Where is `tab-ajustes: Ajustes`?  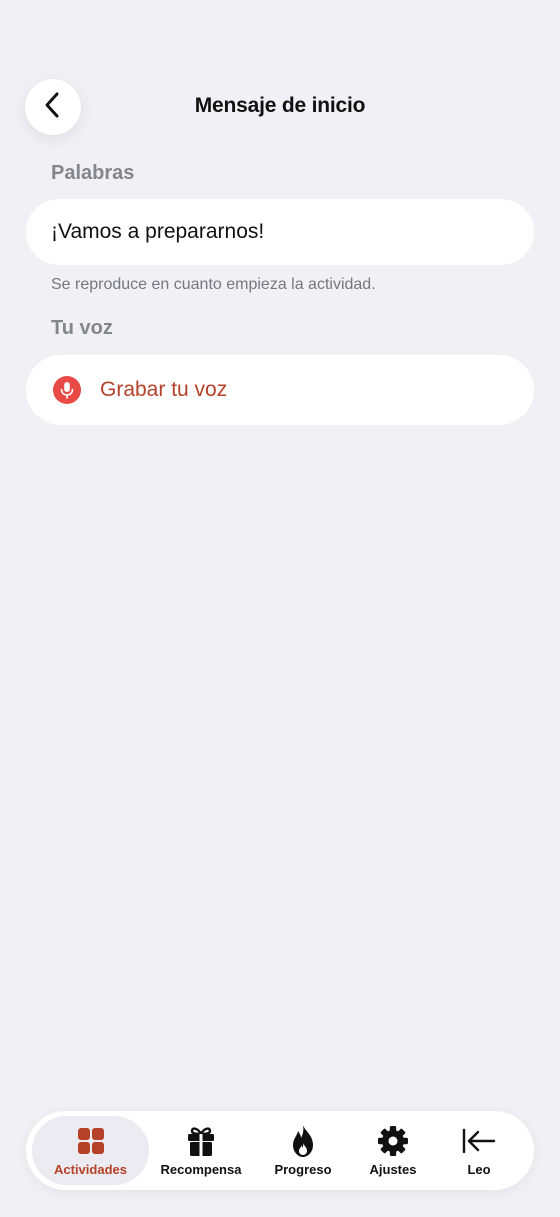 tab-ajustes: Ajustes is located at coordinates (393, 1150).